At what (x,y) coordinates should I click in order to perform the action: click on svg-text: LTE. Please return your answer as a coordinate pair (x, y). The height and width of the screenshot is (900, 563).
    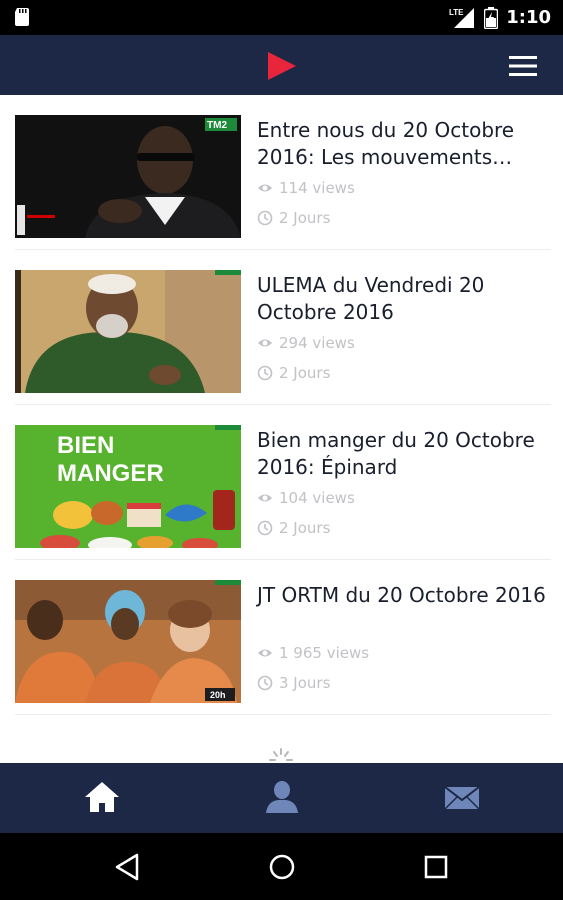
    Looking at the image, I should click on (456, 12).